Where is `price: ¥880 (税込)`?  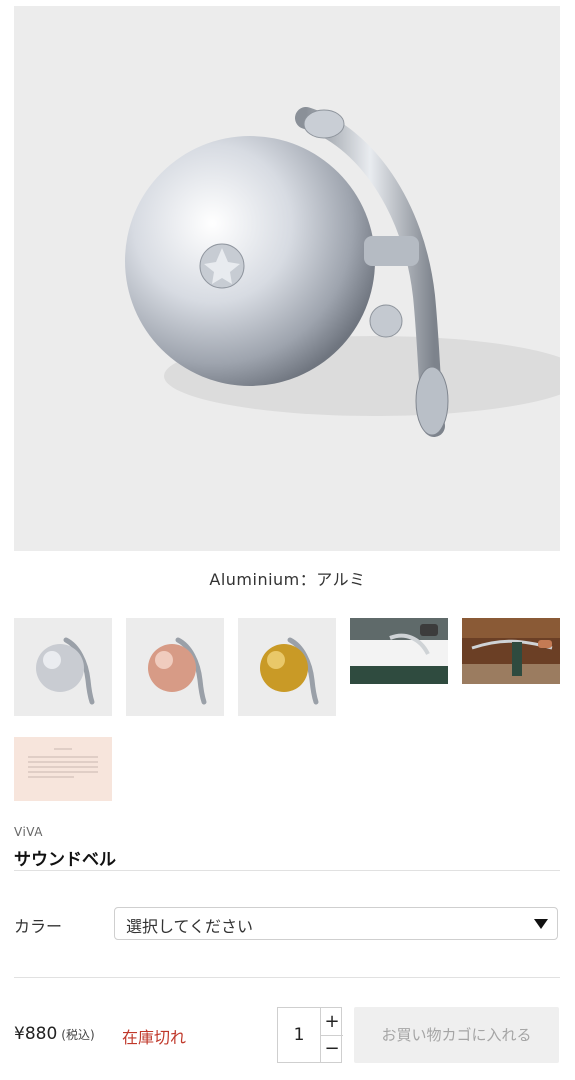 price: ¥880 (税込) is located at coordinates (54, 1034).